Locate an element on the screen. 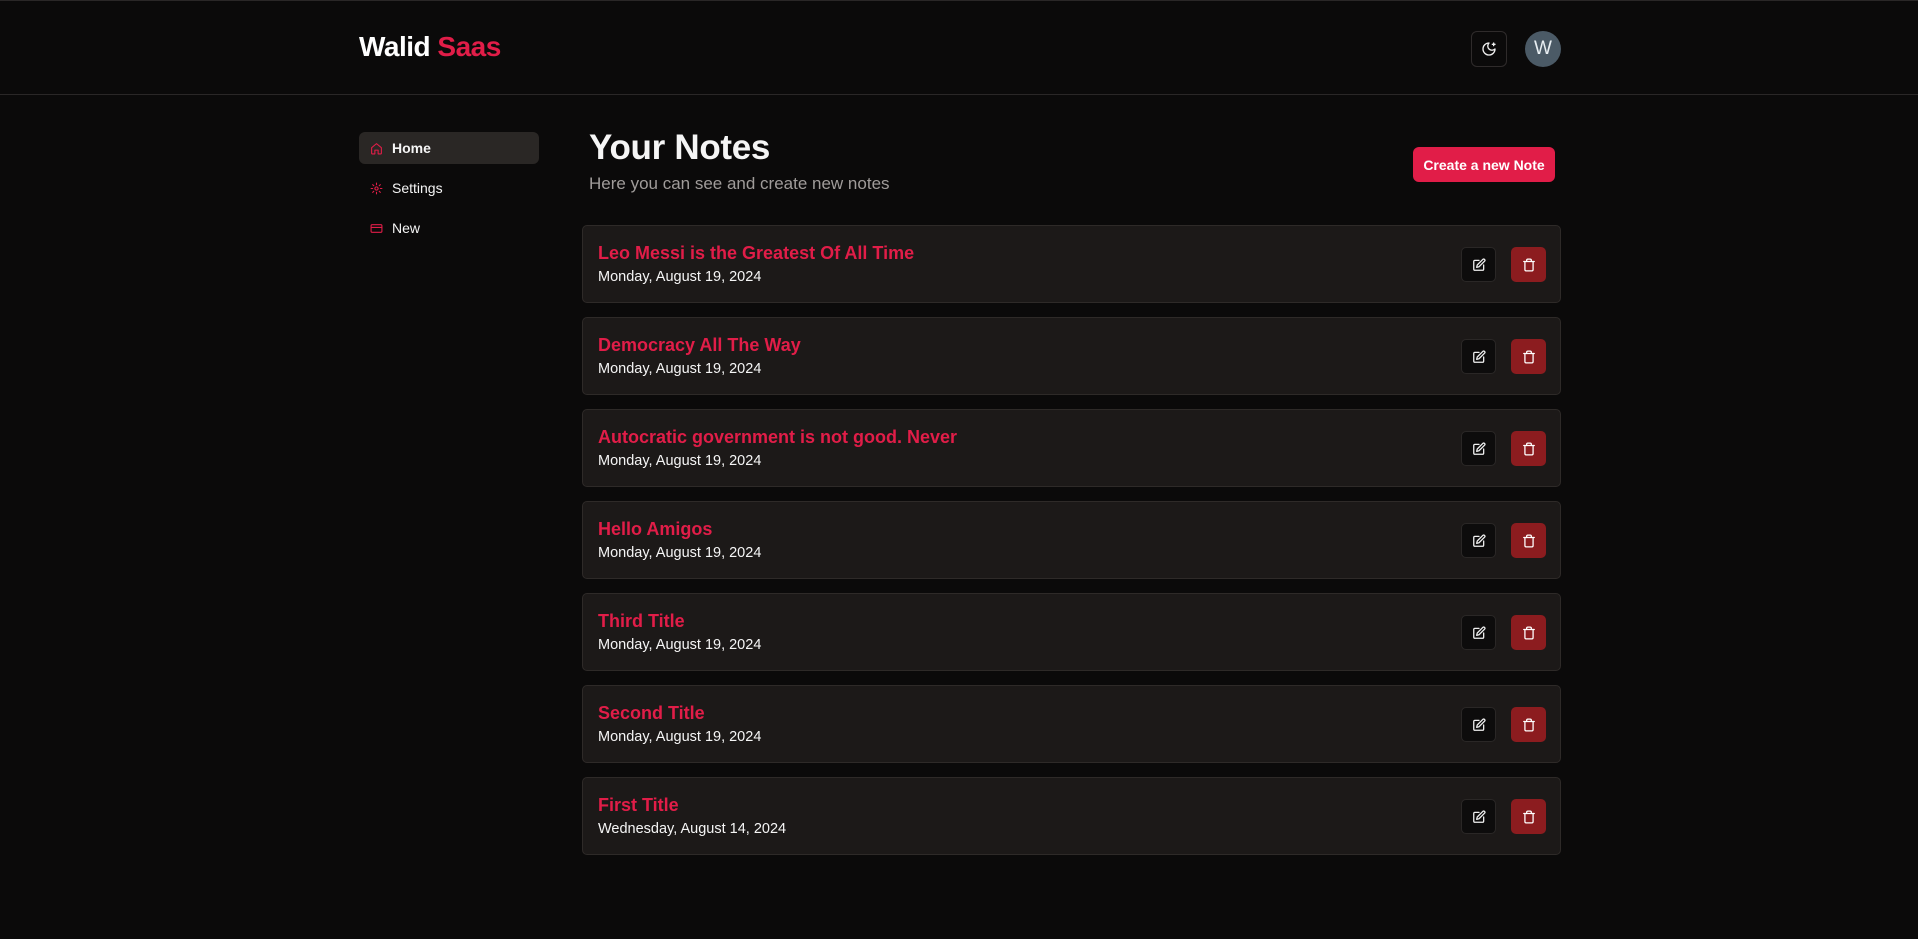 The height and width of the screenshot is (939, 1918). gear-icon is located at coordinates (377, 188).